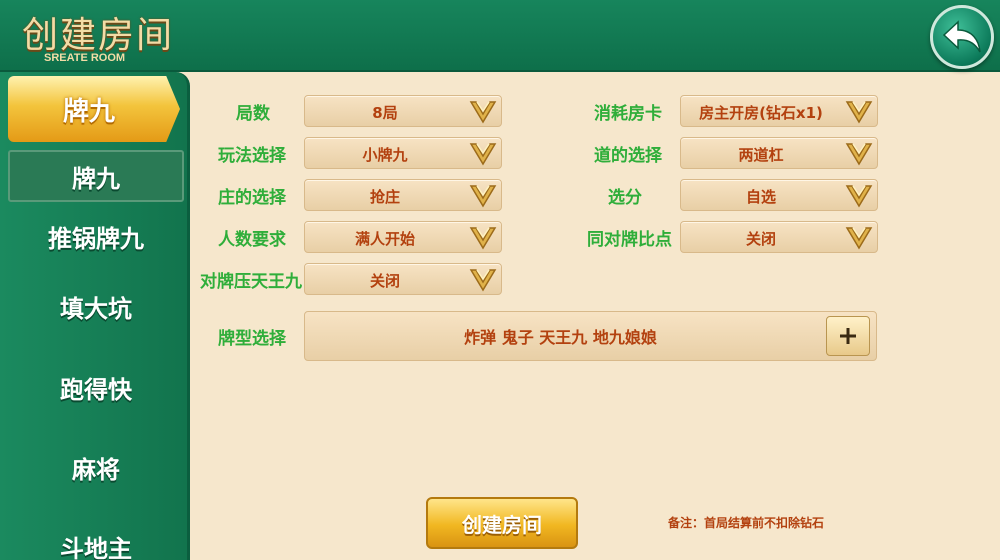  Describe the element at coordinates (625, 198) in the screenshot. I see `score-label: 选分` at that location.